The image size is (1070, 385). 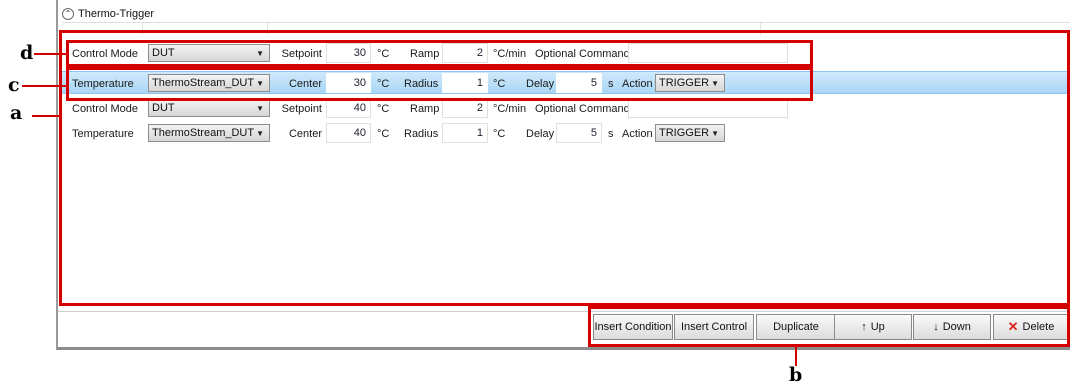 I want to click on panel-header: ⌃ Thermo-Trigger, so click(x=108, y=14).